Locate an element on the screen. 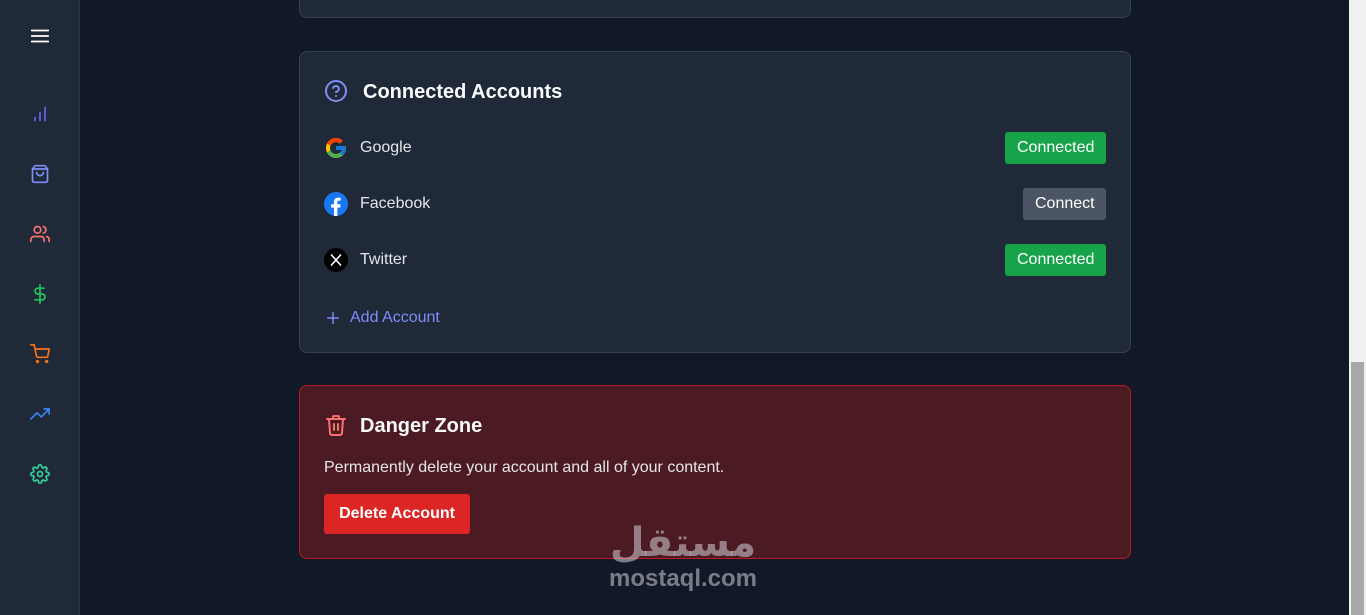 The image size is (1366, 615). bar-chart-icon is located at coordinates (40, 114).